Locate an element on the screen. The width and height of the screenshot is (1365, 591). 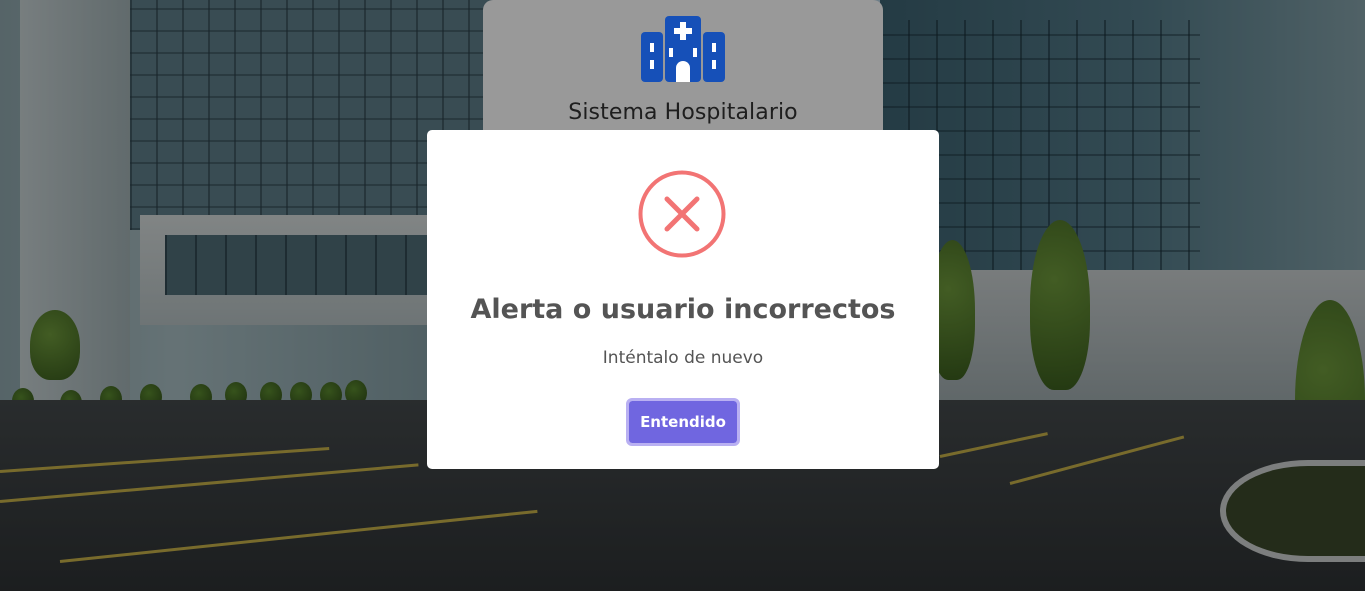
alert-message: Inténtalo de nuevo is located at coordinates (683, 358).